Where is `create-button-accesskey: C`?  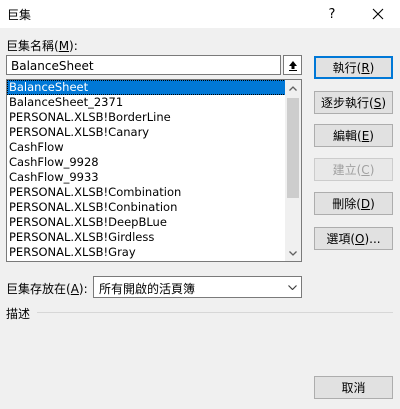
create-button-accesskey: C is located at coordinates (365, 169).